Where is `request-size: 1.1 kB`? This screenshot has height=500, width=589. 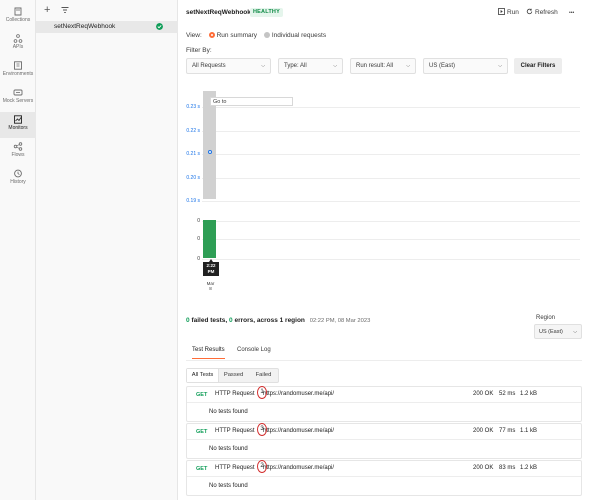
request-size: 1.1 kB is located at coordinates (529, 431).